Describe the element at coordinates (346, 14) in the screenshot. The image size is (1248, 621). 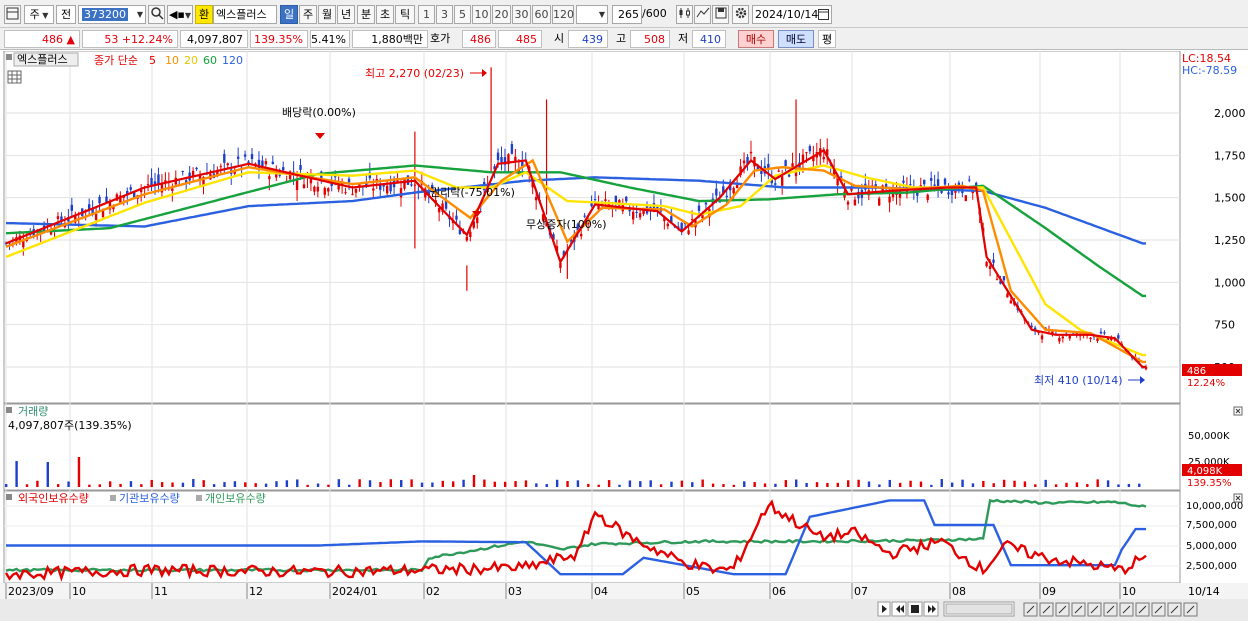
I see `period-year: 년` at that location.